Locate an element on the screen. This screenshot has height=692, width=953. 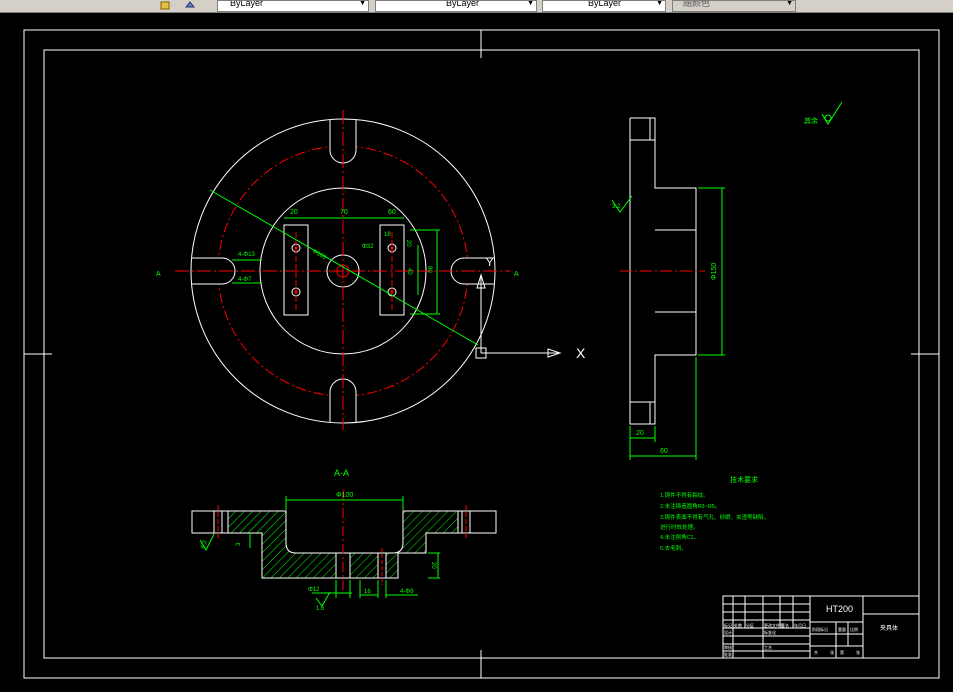
dim-section-20: 20 is located at coordinates (433, 565).